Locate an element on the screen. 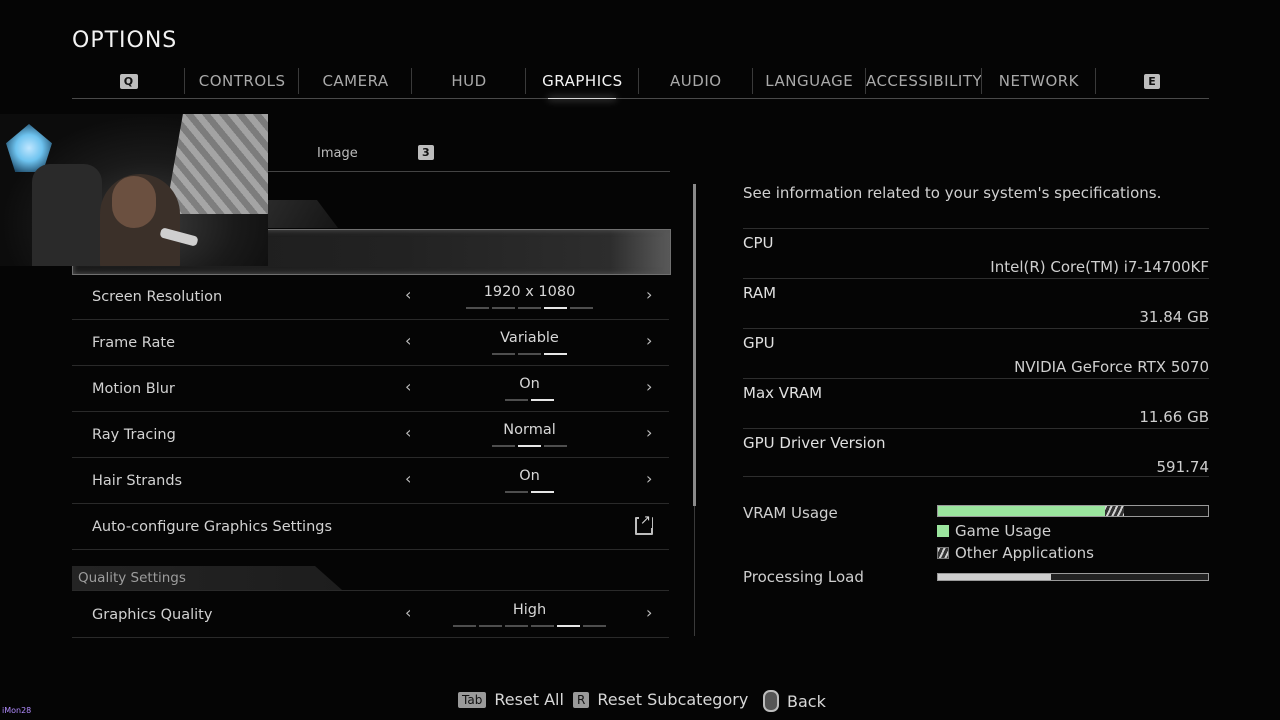 The width and height of the screenshot is (1280, 720). tab-accessibility: ACCESSIBILITY is located at coordinates (924, 81).